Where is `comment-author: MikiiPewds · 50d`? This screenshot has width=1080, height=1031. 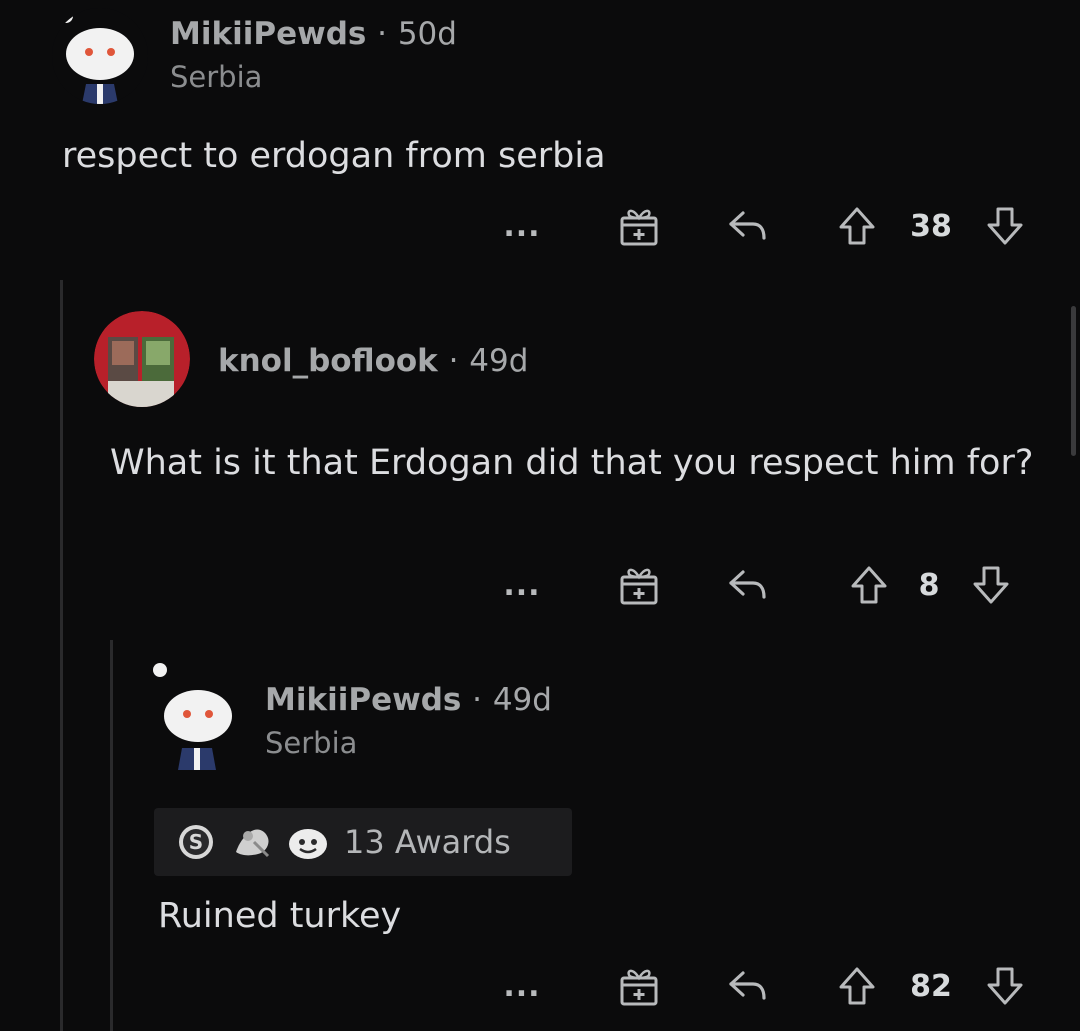 comment-author: MikiiPewds · 50d is located at coordinates (313, 34).